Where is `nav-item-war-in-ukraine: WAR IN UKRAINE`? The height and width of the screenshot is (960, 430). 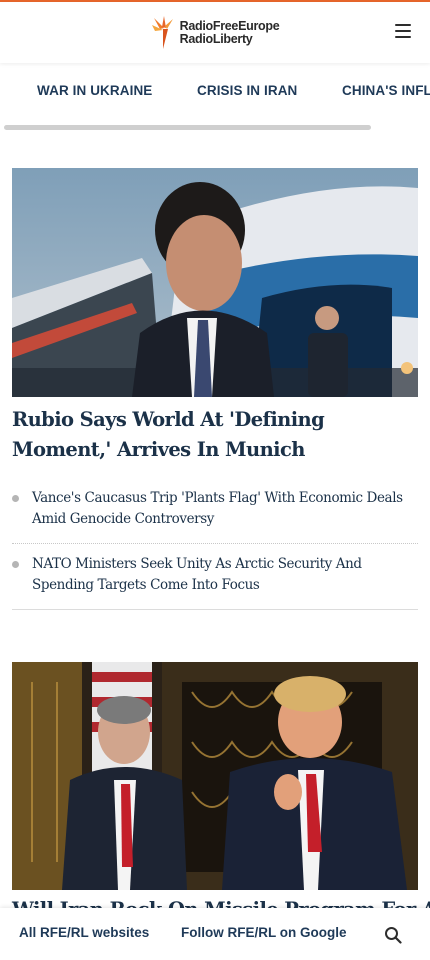 nav-item-war-in-ukraine: WAR IN UKRAINE is located at coordinates (94, 90).